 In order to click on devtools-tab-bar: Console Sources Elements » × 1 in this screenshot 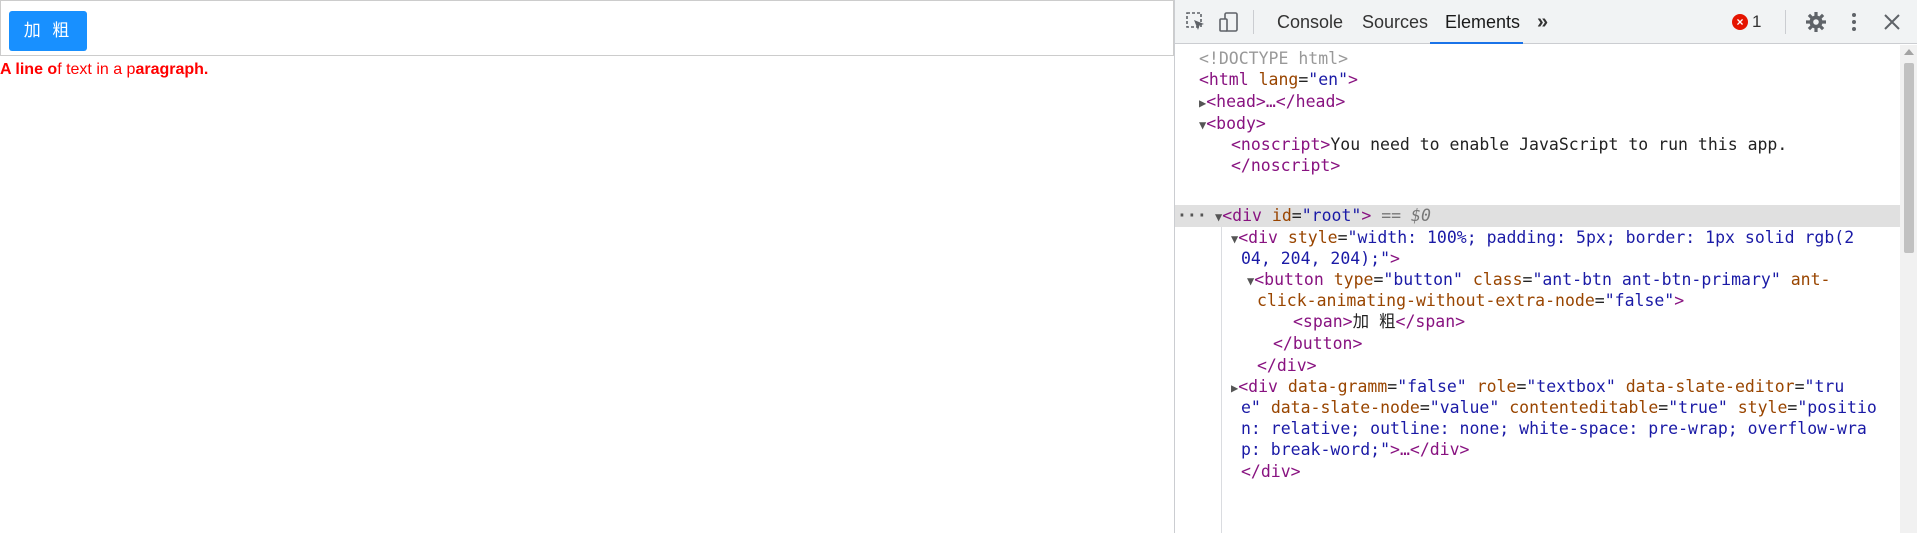, I will do `click(1546, 22)`.